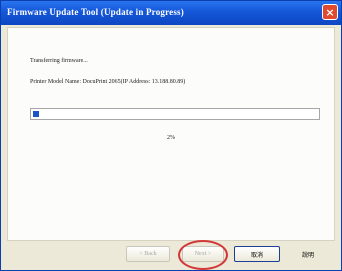  I want to click on close-icon: ×, so click(330, 12).